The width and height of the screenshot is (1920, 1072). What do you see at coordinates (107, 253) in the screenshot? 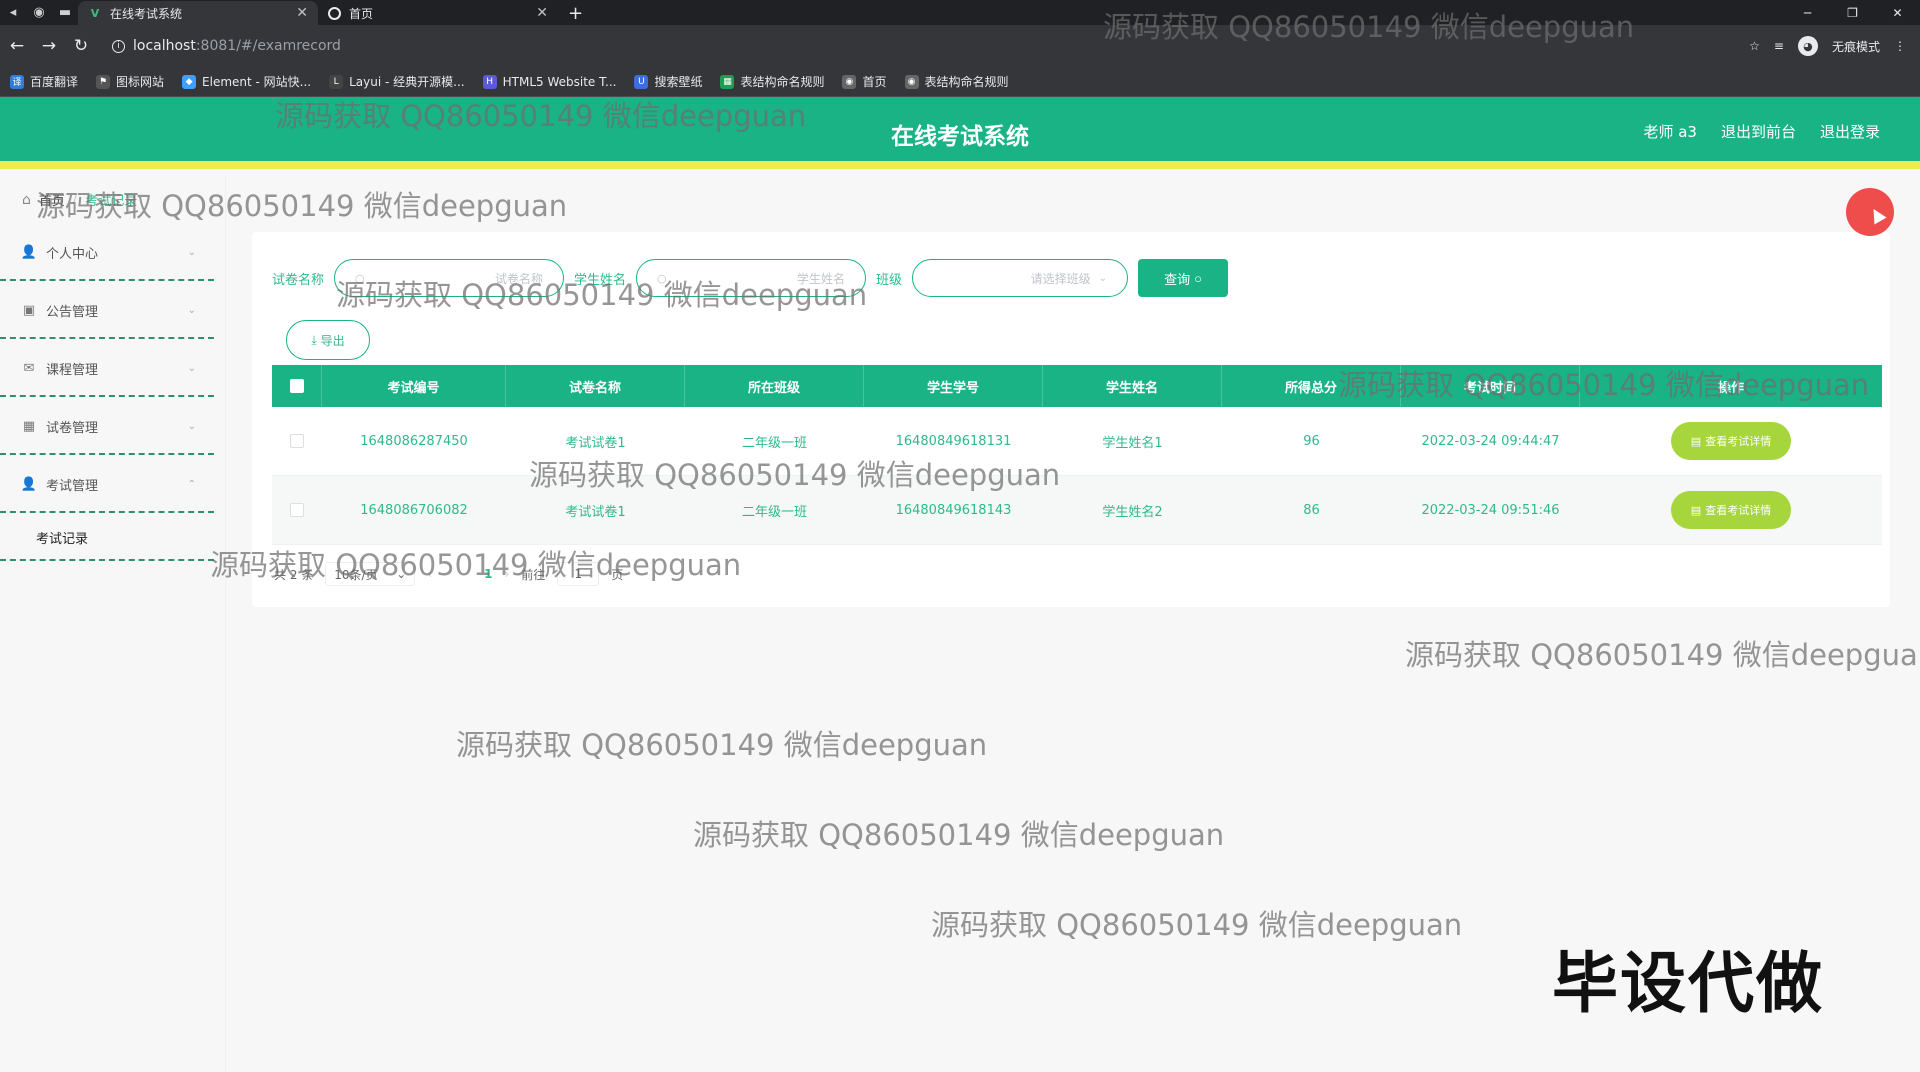
I see `sidebar-item-personal-center: 👤 个人中心 ⌄` at bounding box center [107, 253].